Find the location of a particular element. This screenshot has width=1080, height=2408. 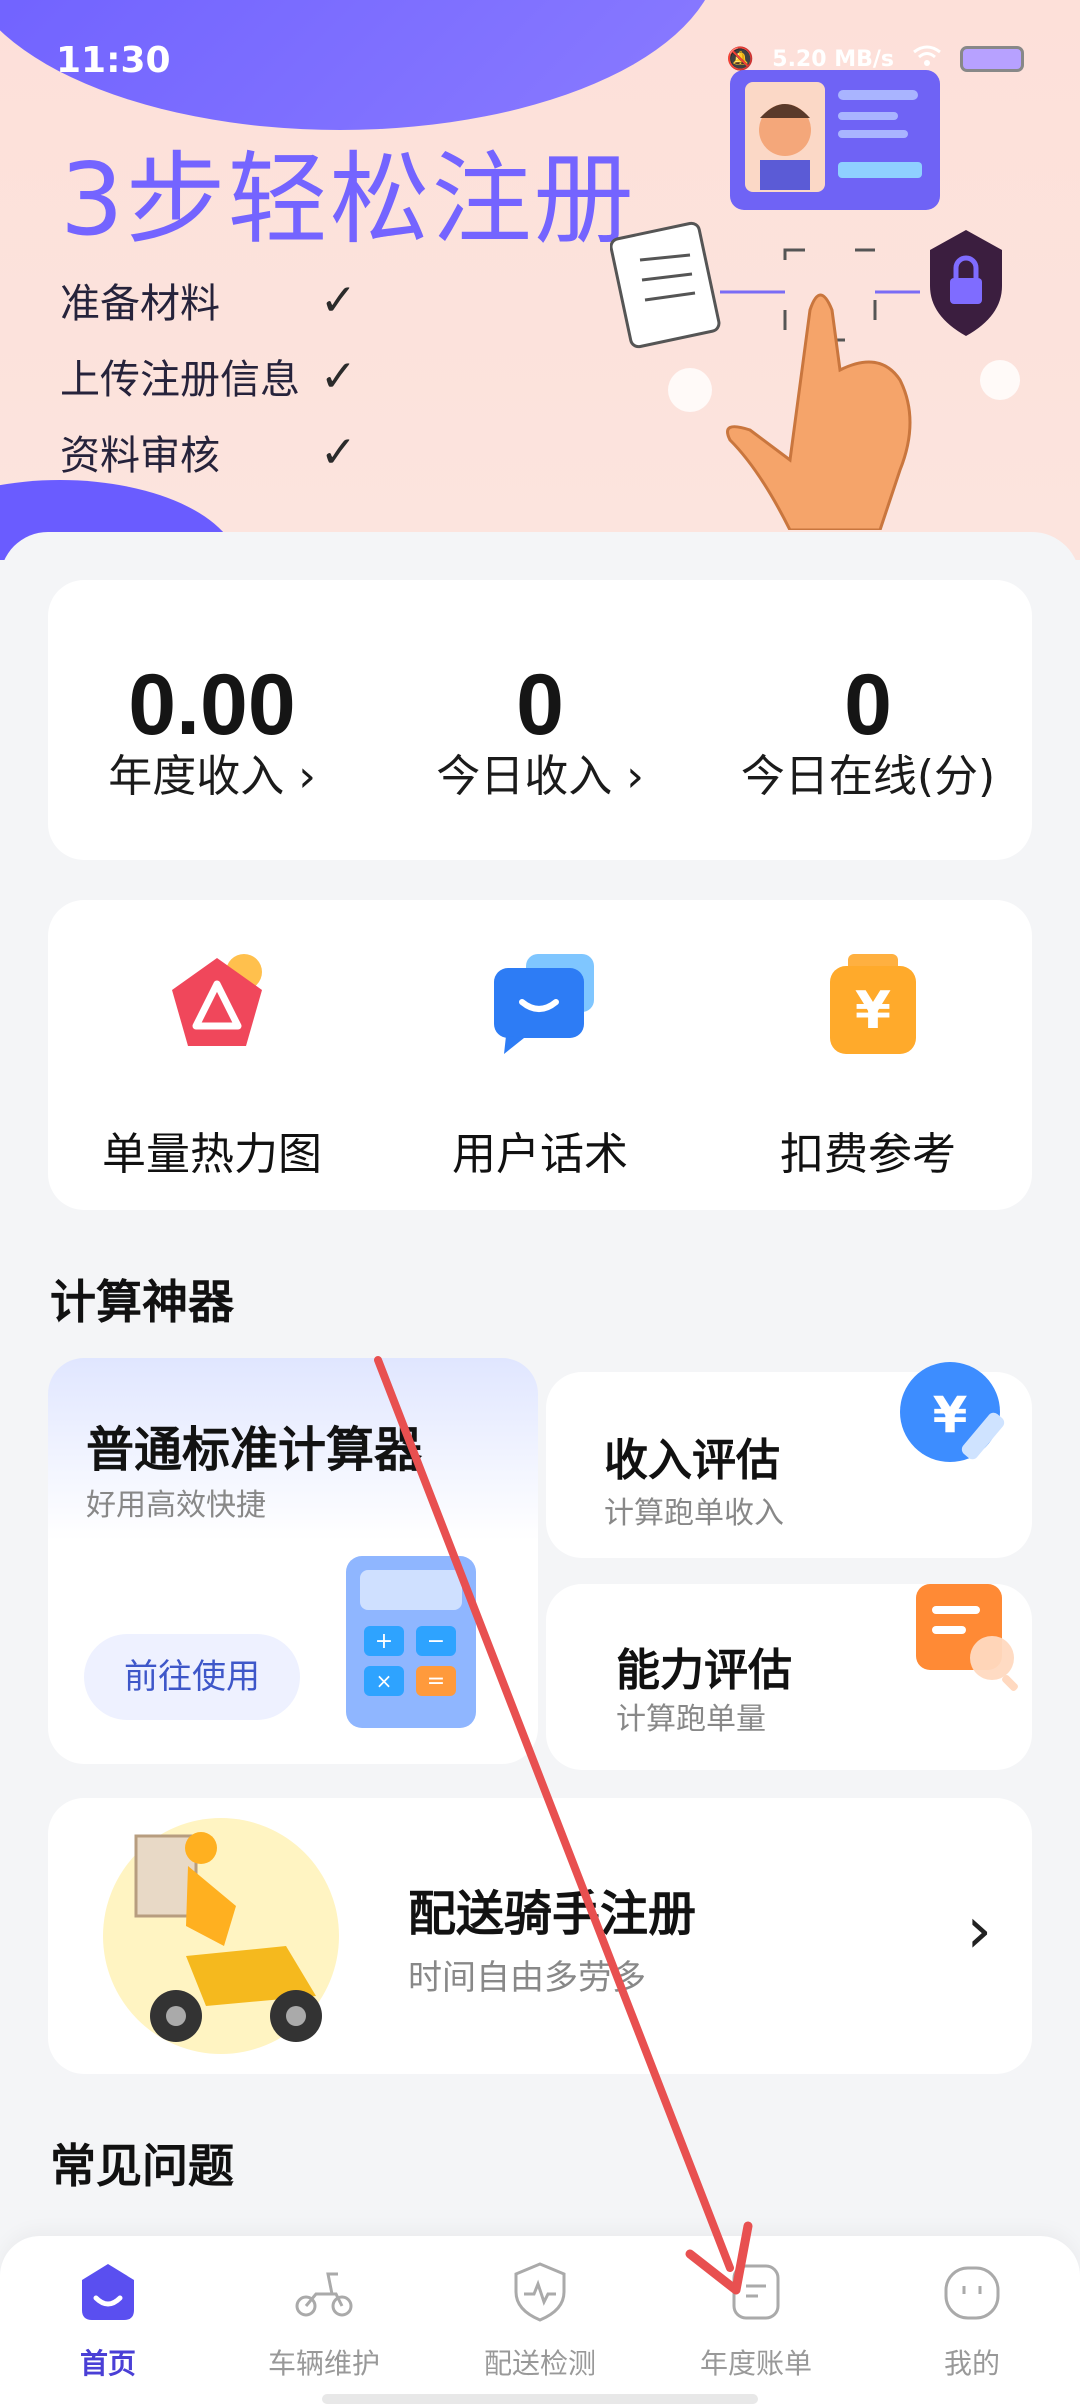

calc-subtitle: 计算跑单量 is located at coordinates (691, 1719).